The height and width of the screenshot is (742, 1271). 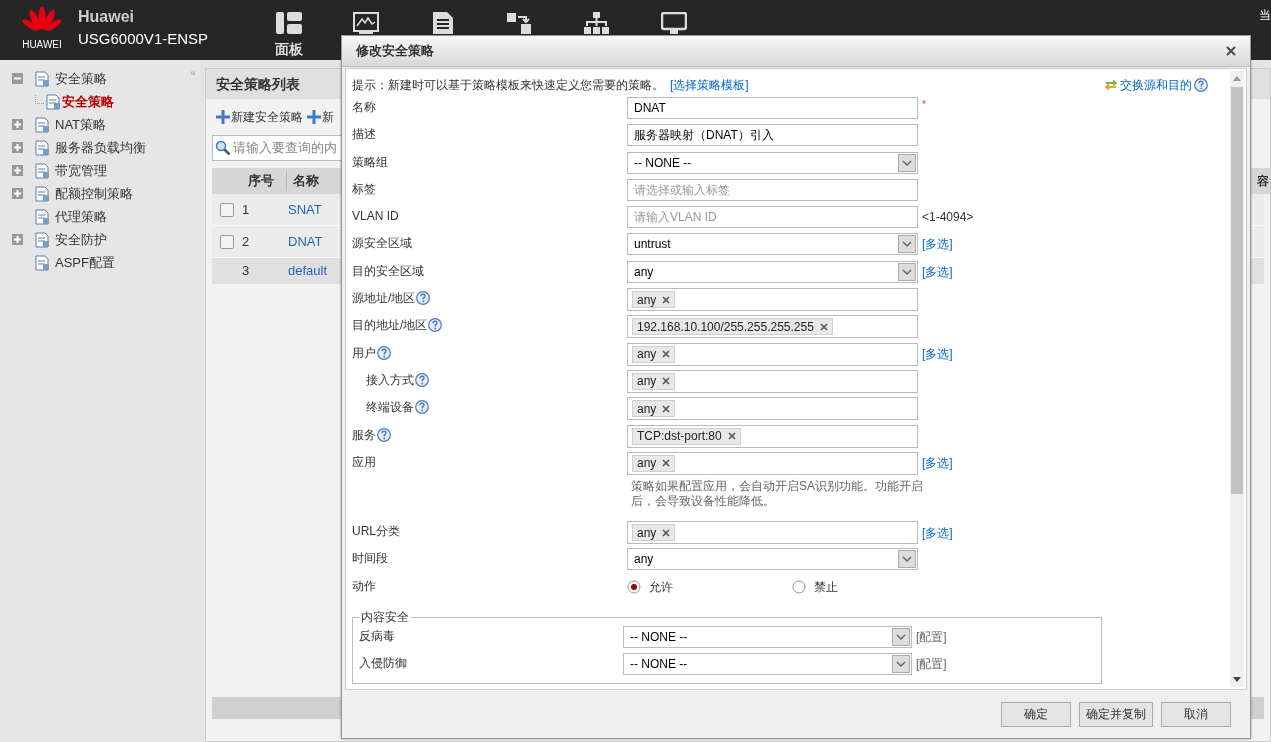 What do you see at coordinates (390, 408) in the screenshot?
I see `field-label: 终端设备` at bounding box center [390, 408].